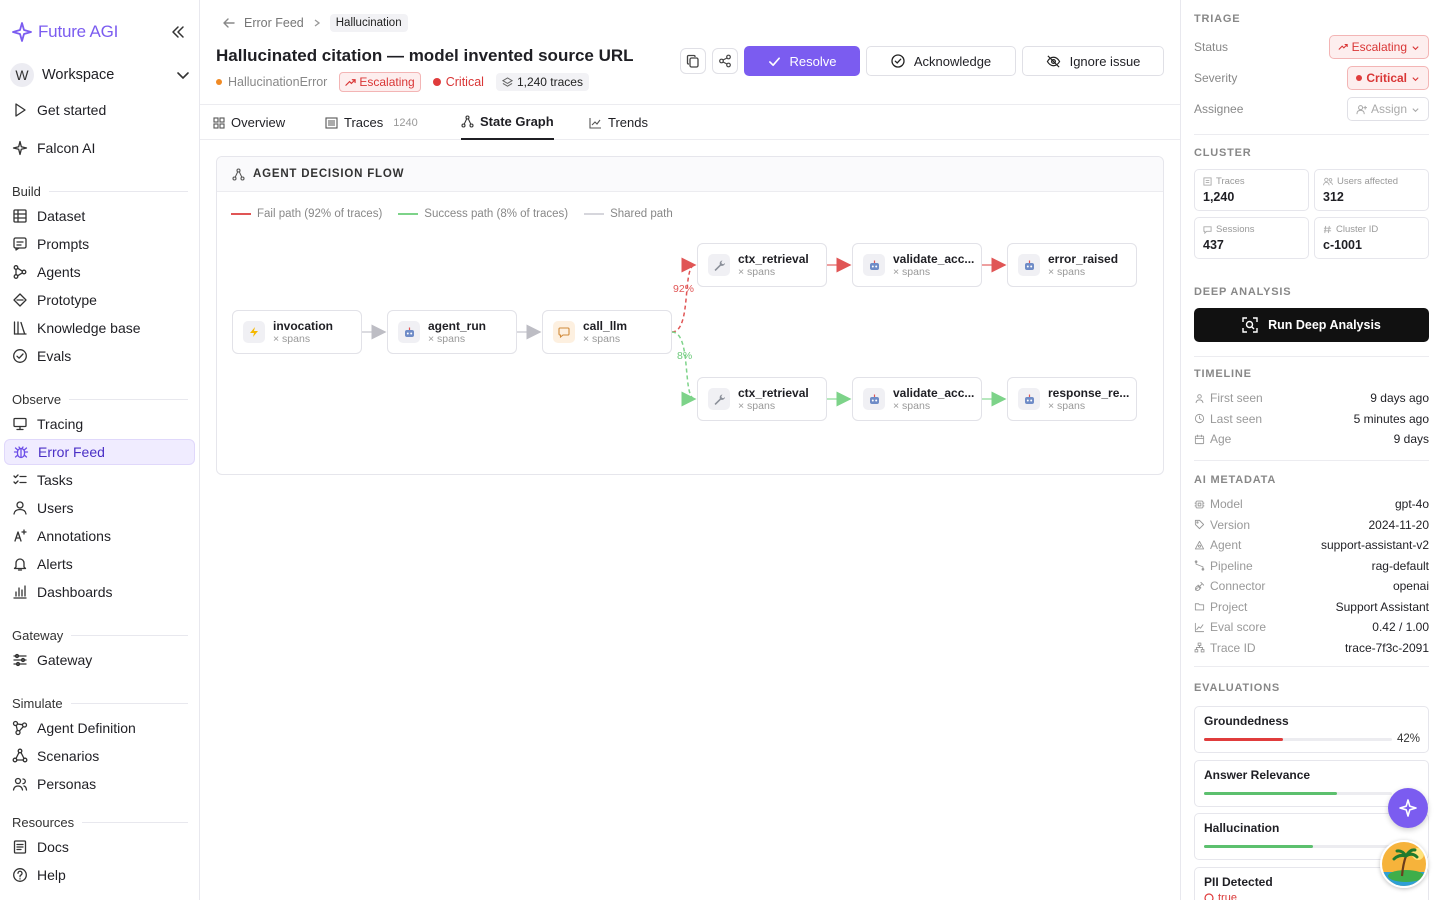 The height and width of the screenshot is (900, 1440). Describe the element at coordinates (917, 265) in the screenshot. I see `node-validate-fail: validate_acc... × spans` at that location.